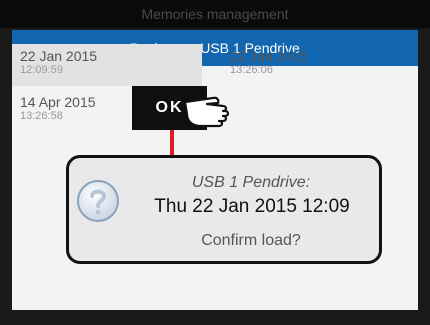  Describe the element at coordinates (251, 70) in the screenshot. I see `backup-time: 13:26:06` at that location.